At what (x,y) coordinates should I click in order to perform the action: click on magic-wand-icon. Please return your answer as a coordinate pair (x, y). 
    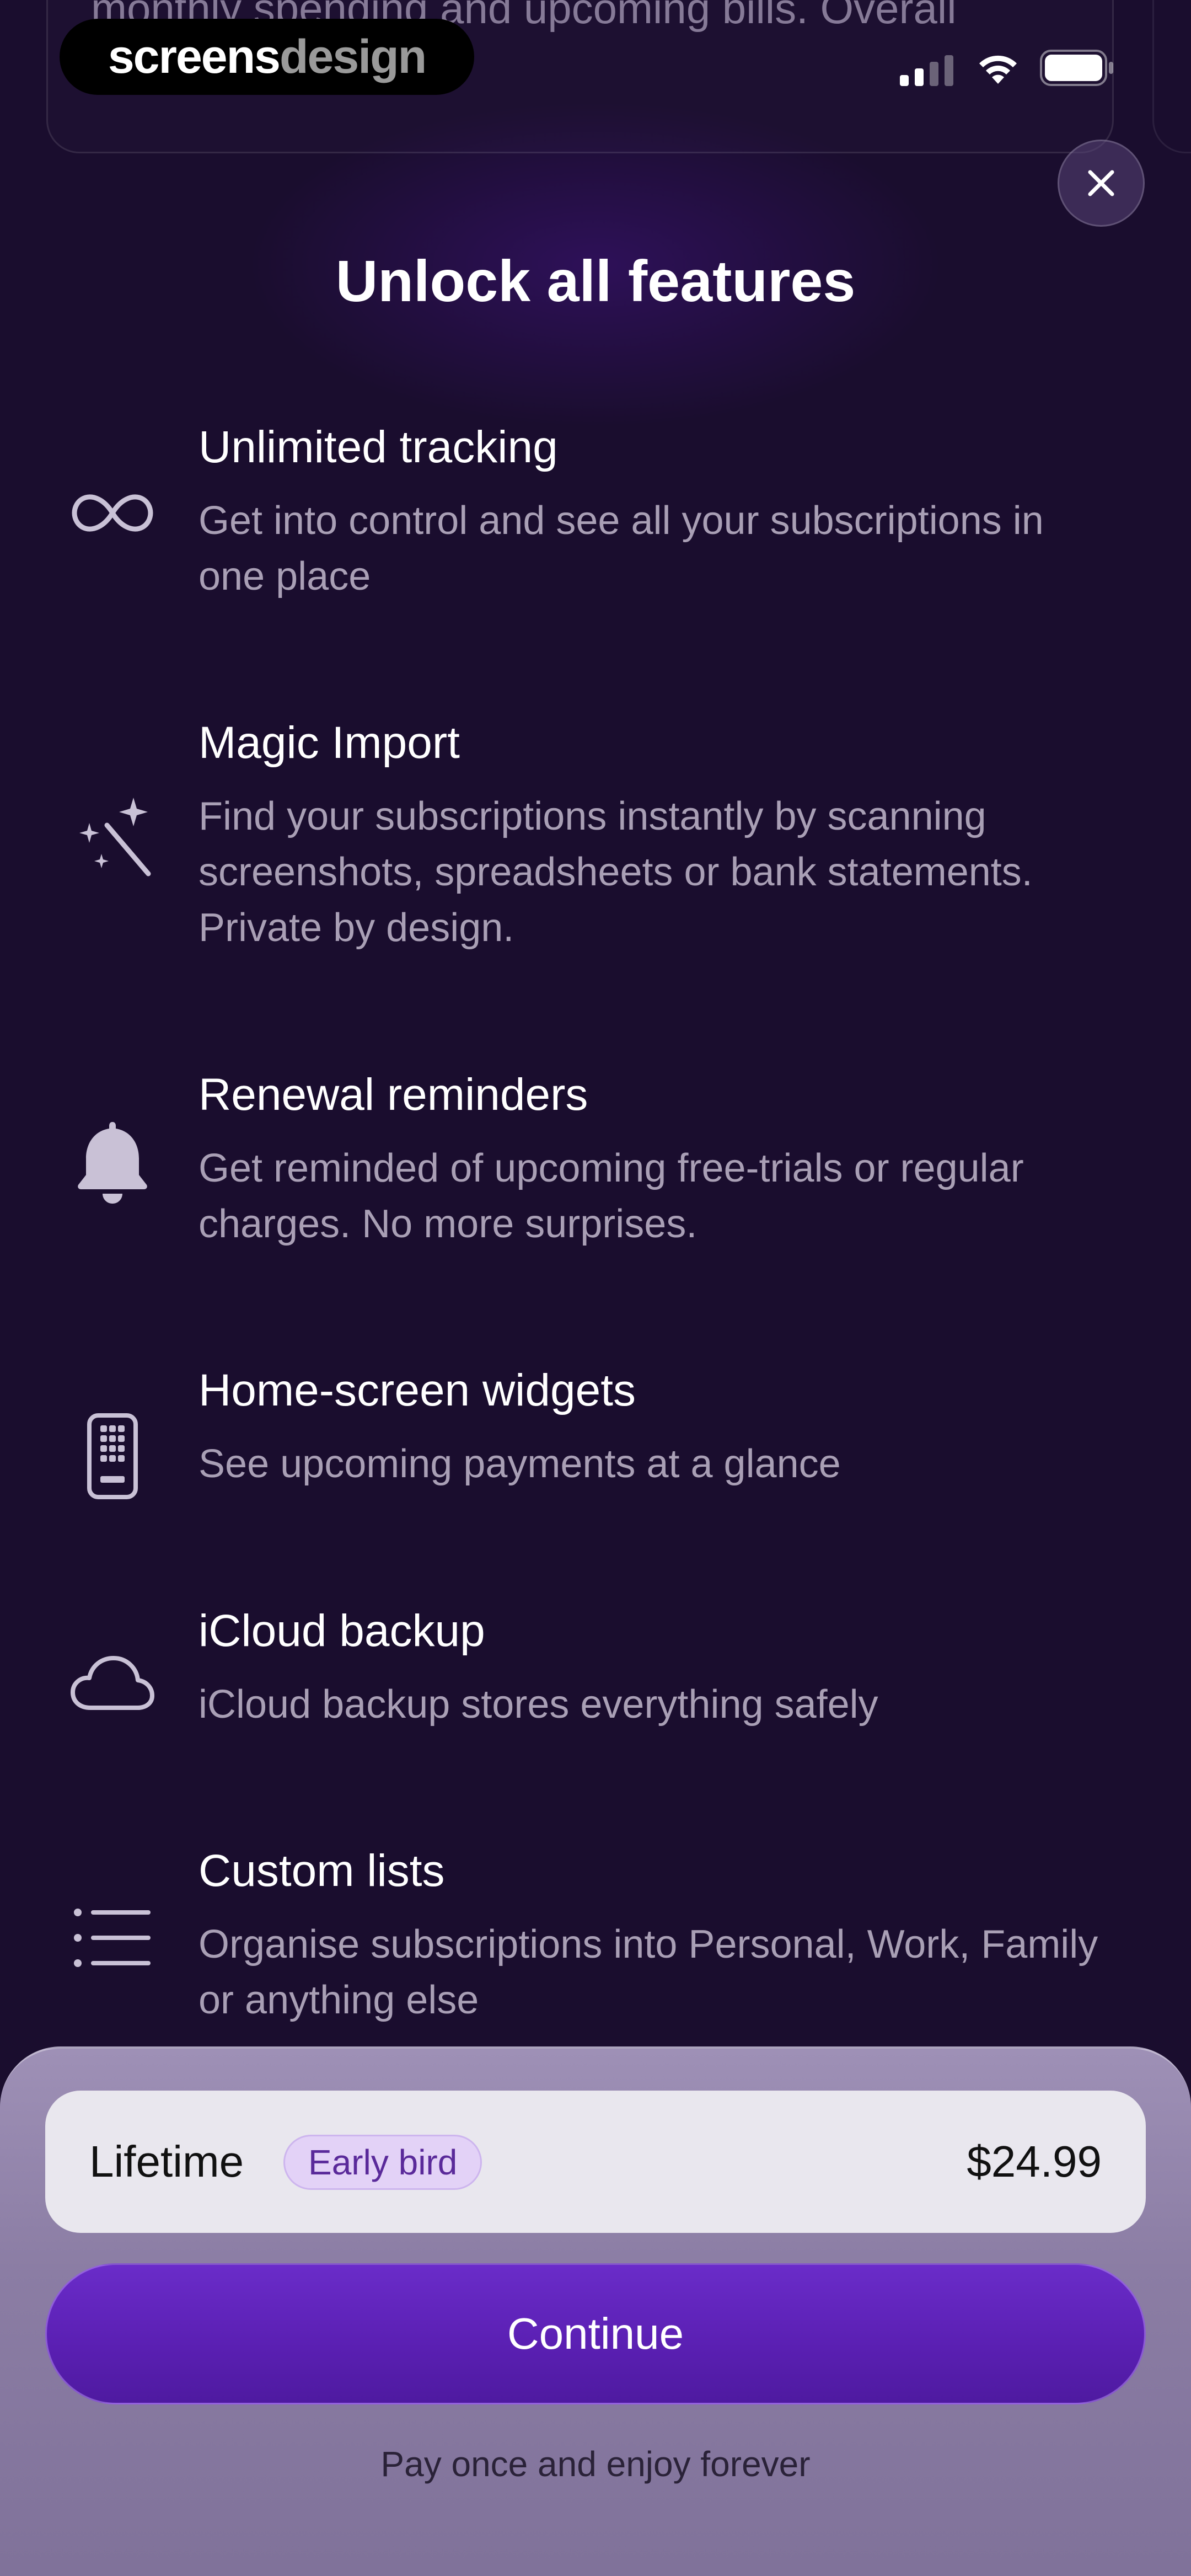
    Looking at the image, I should click on (113, 836).